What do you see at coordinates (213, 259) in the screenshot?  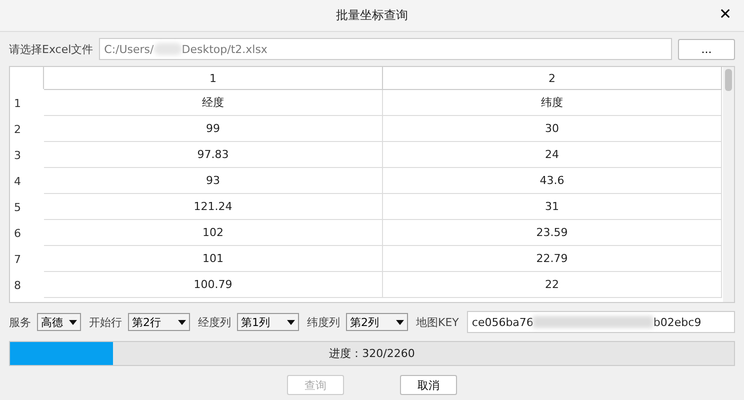 I see `table-cell: 101` at bounding box center [213, 259].